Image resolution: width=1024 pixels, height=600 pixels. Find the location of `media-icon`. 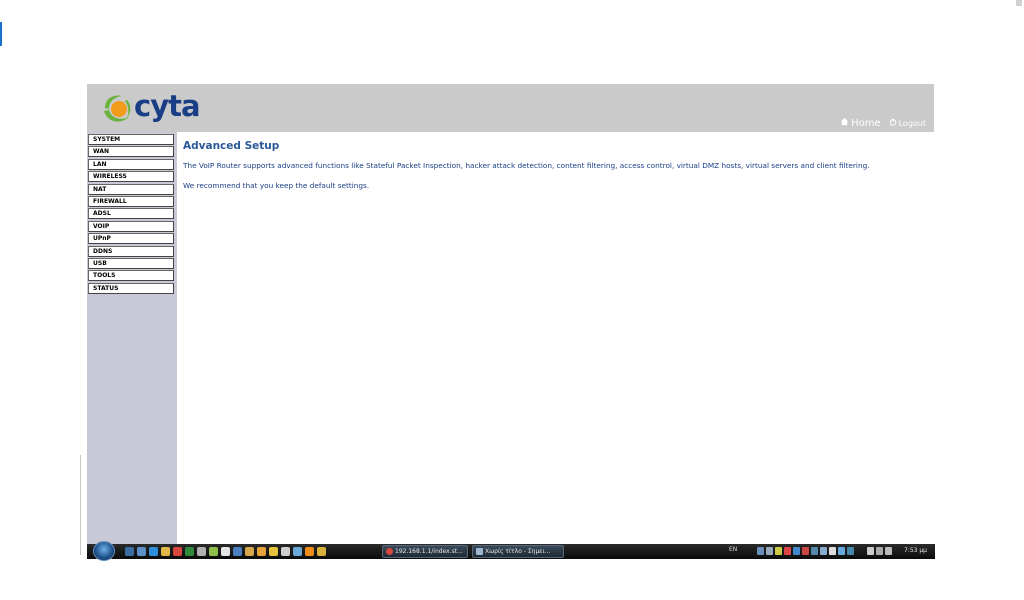

media-icon is located at coordinates (261, 551).